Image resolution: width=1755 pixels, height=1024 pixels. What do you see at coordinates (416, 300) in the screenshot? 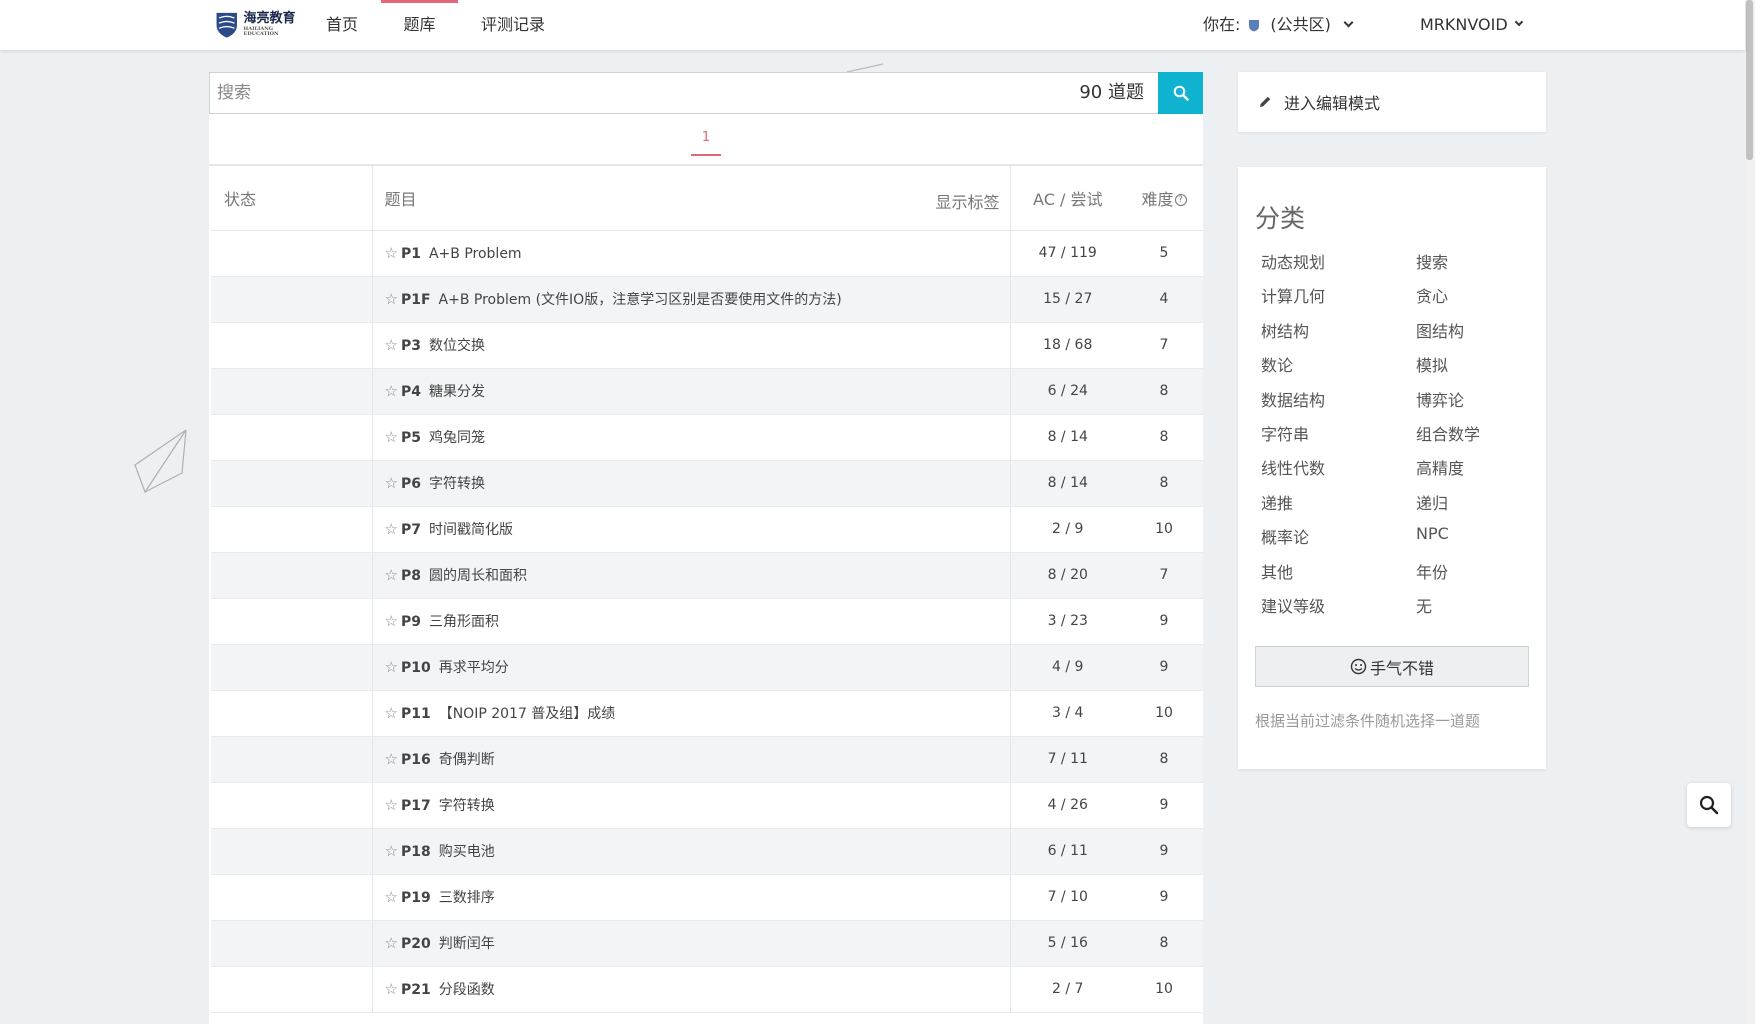
I see `problem-id: P1F` at bounding box center [416, 300].